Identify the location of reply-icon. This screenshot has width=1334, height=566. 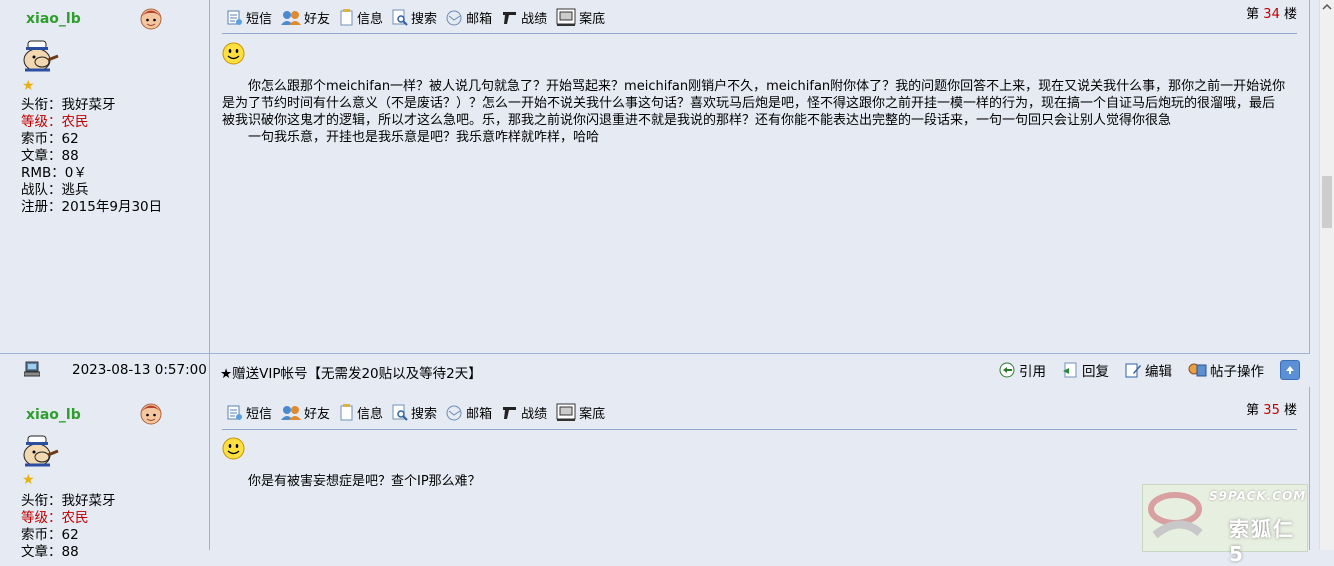
(1070, 370).